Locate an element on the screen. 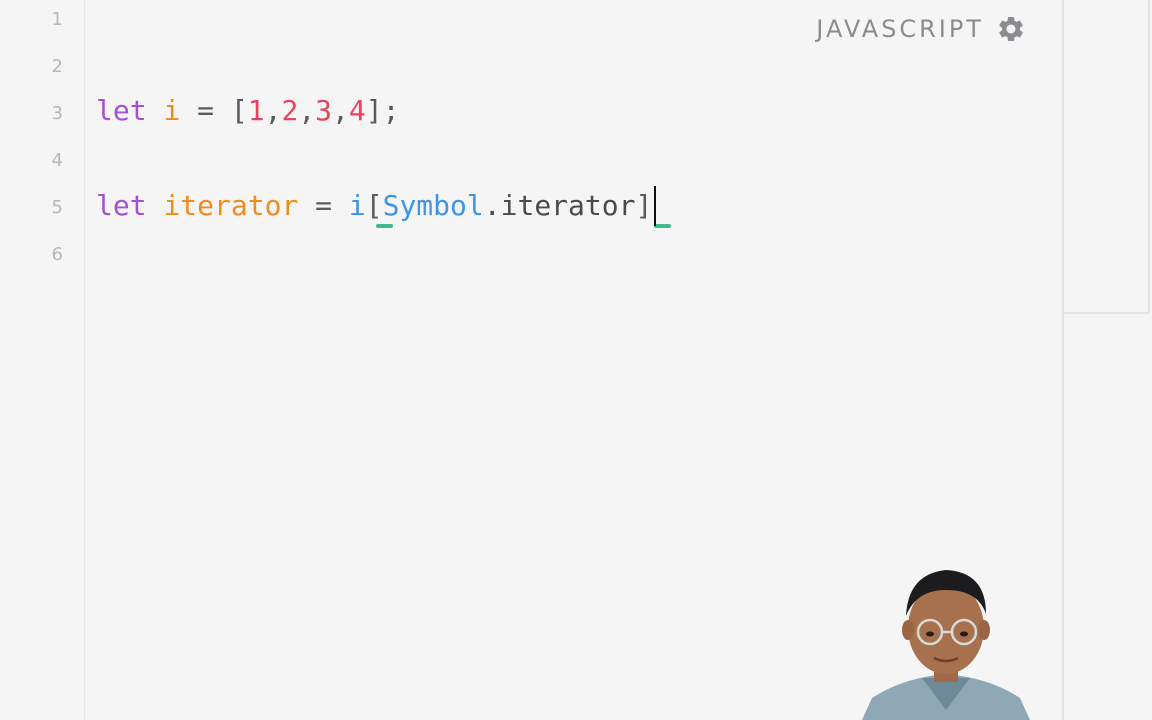 The image size is (1152, 720). line-number: 3 is located at coordinates (57, 113).